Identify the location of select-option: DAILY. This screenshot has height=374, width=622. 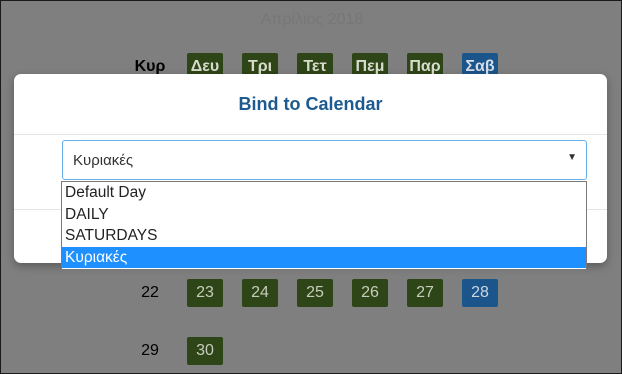
(324, 215).